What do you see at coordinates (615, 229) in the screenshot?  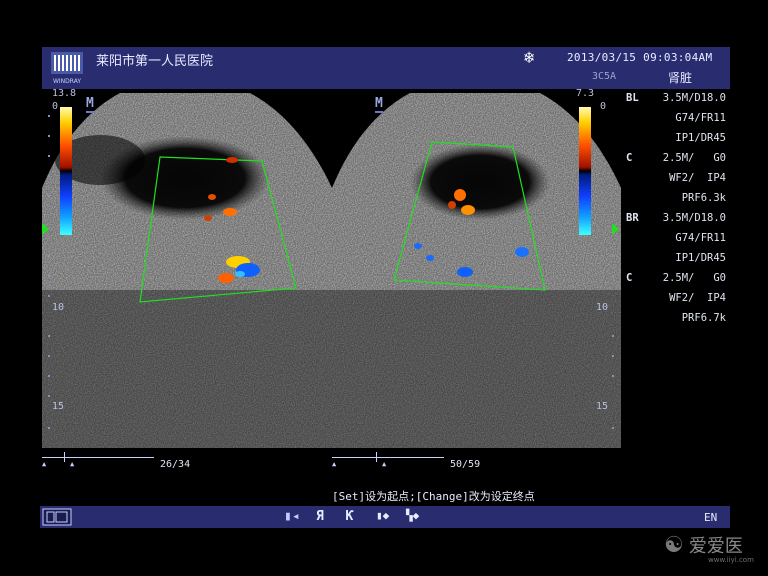 I see `focus-marker-right` at bounding box center [615, 229].